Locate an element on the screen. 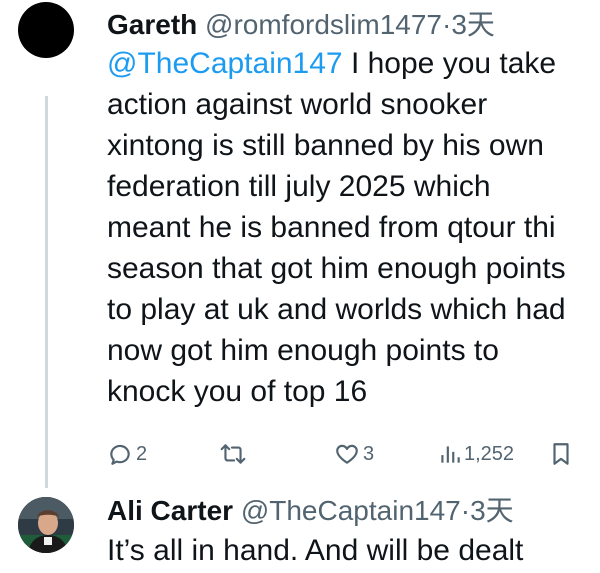 The height and width of the screenshot is (573, 600). tweet-text-line: xintong is still banned by his own is located at coordinates (325, 145).